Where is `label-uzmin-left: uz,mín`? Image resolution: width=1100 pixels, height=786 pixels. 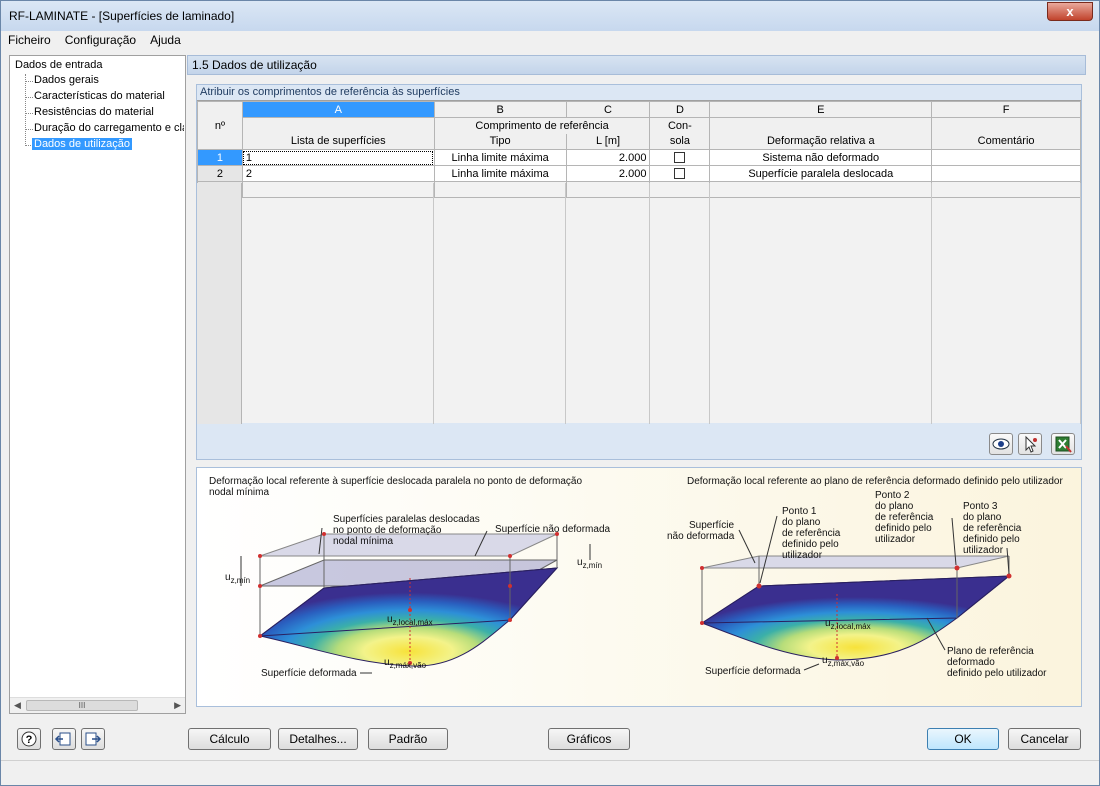
label-uzmin-left: uz,mín is located at coordinates (238, 578).